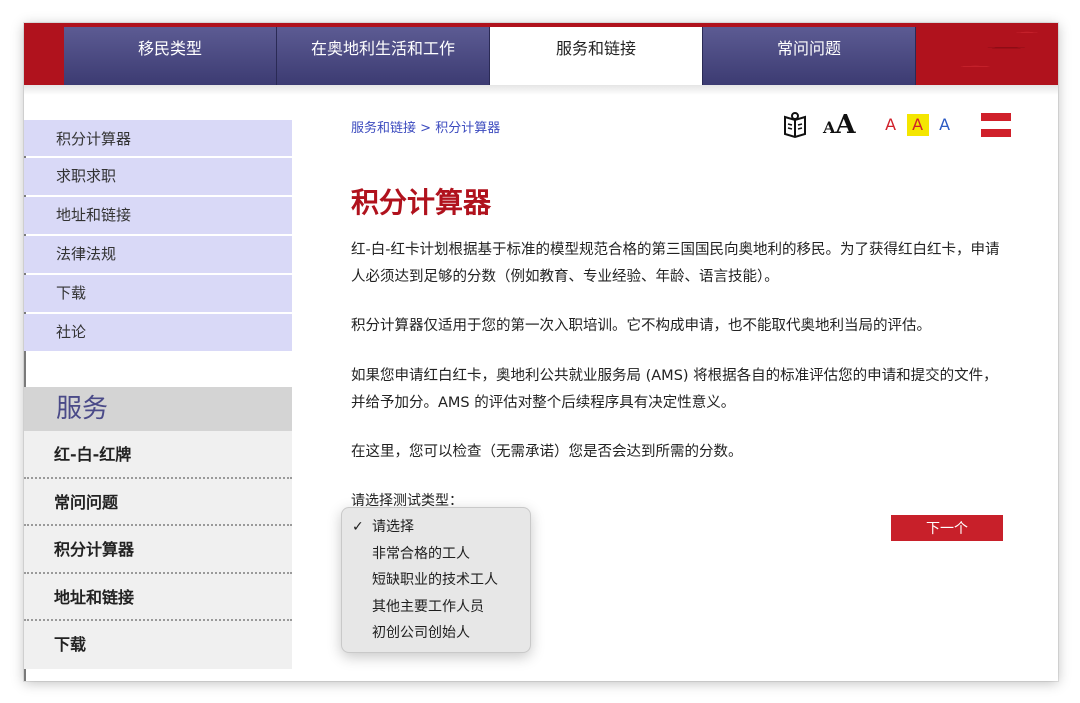 This screenshot has height=703, width=1080. I want to click on dropdown-option-other-key-workers: 其他主要工作人员, so click(436, 607).